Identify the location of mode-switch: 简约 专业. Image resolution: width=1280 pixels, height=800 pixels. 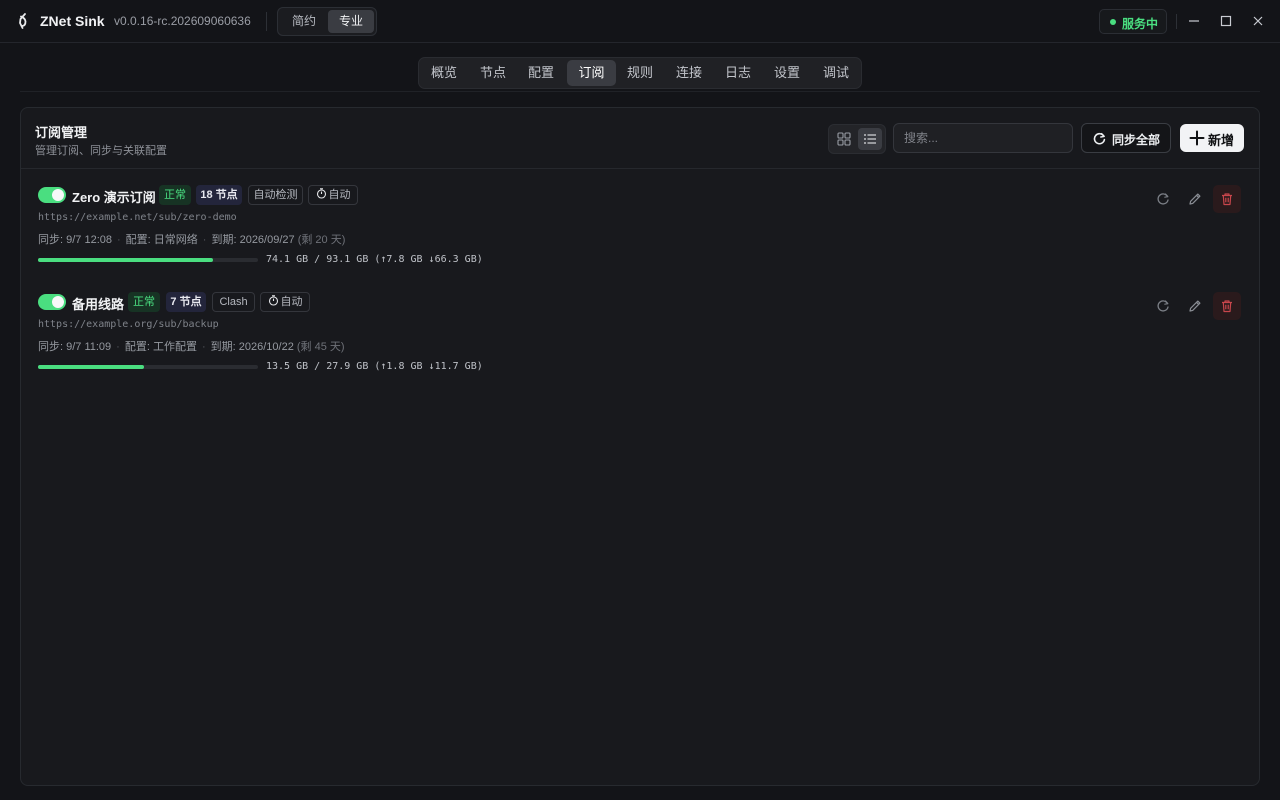
(327, 21).